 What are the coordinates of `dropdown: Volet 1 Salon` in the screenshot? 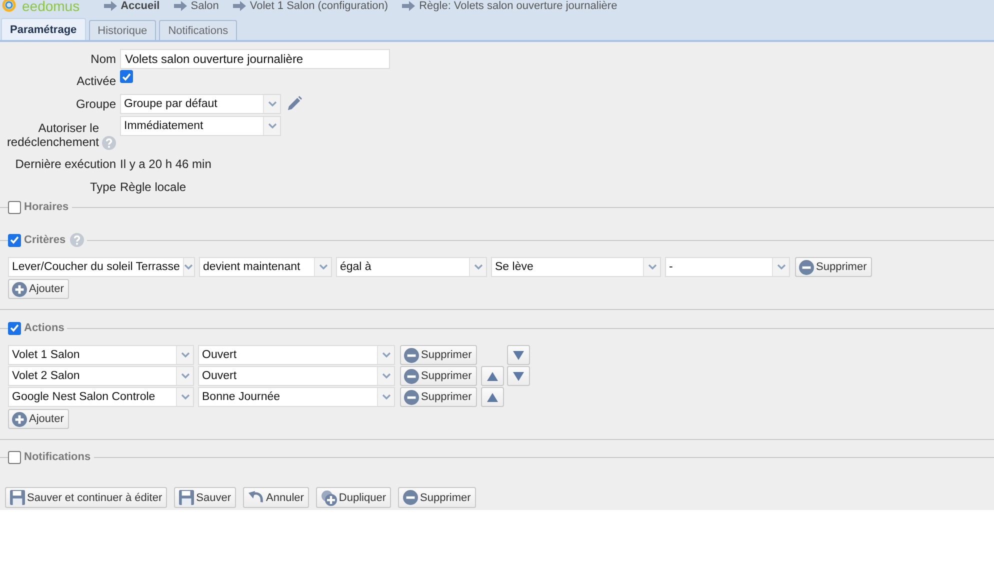 It's located at (101, 355).